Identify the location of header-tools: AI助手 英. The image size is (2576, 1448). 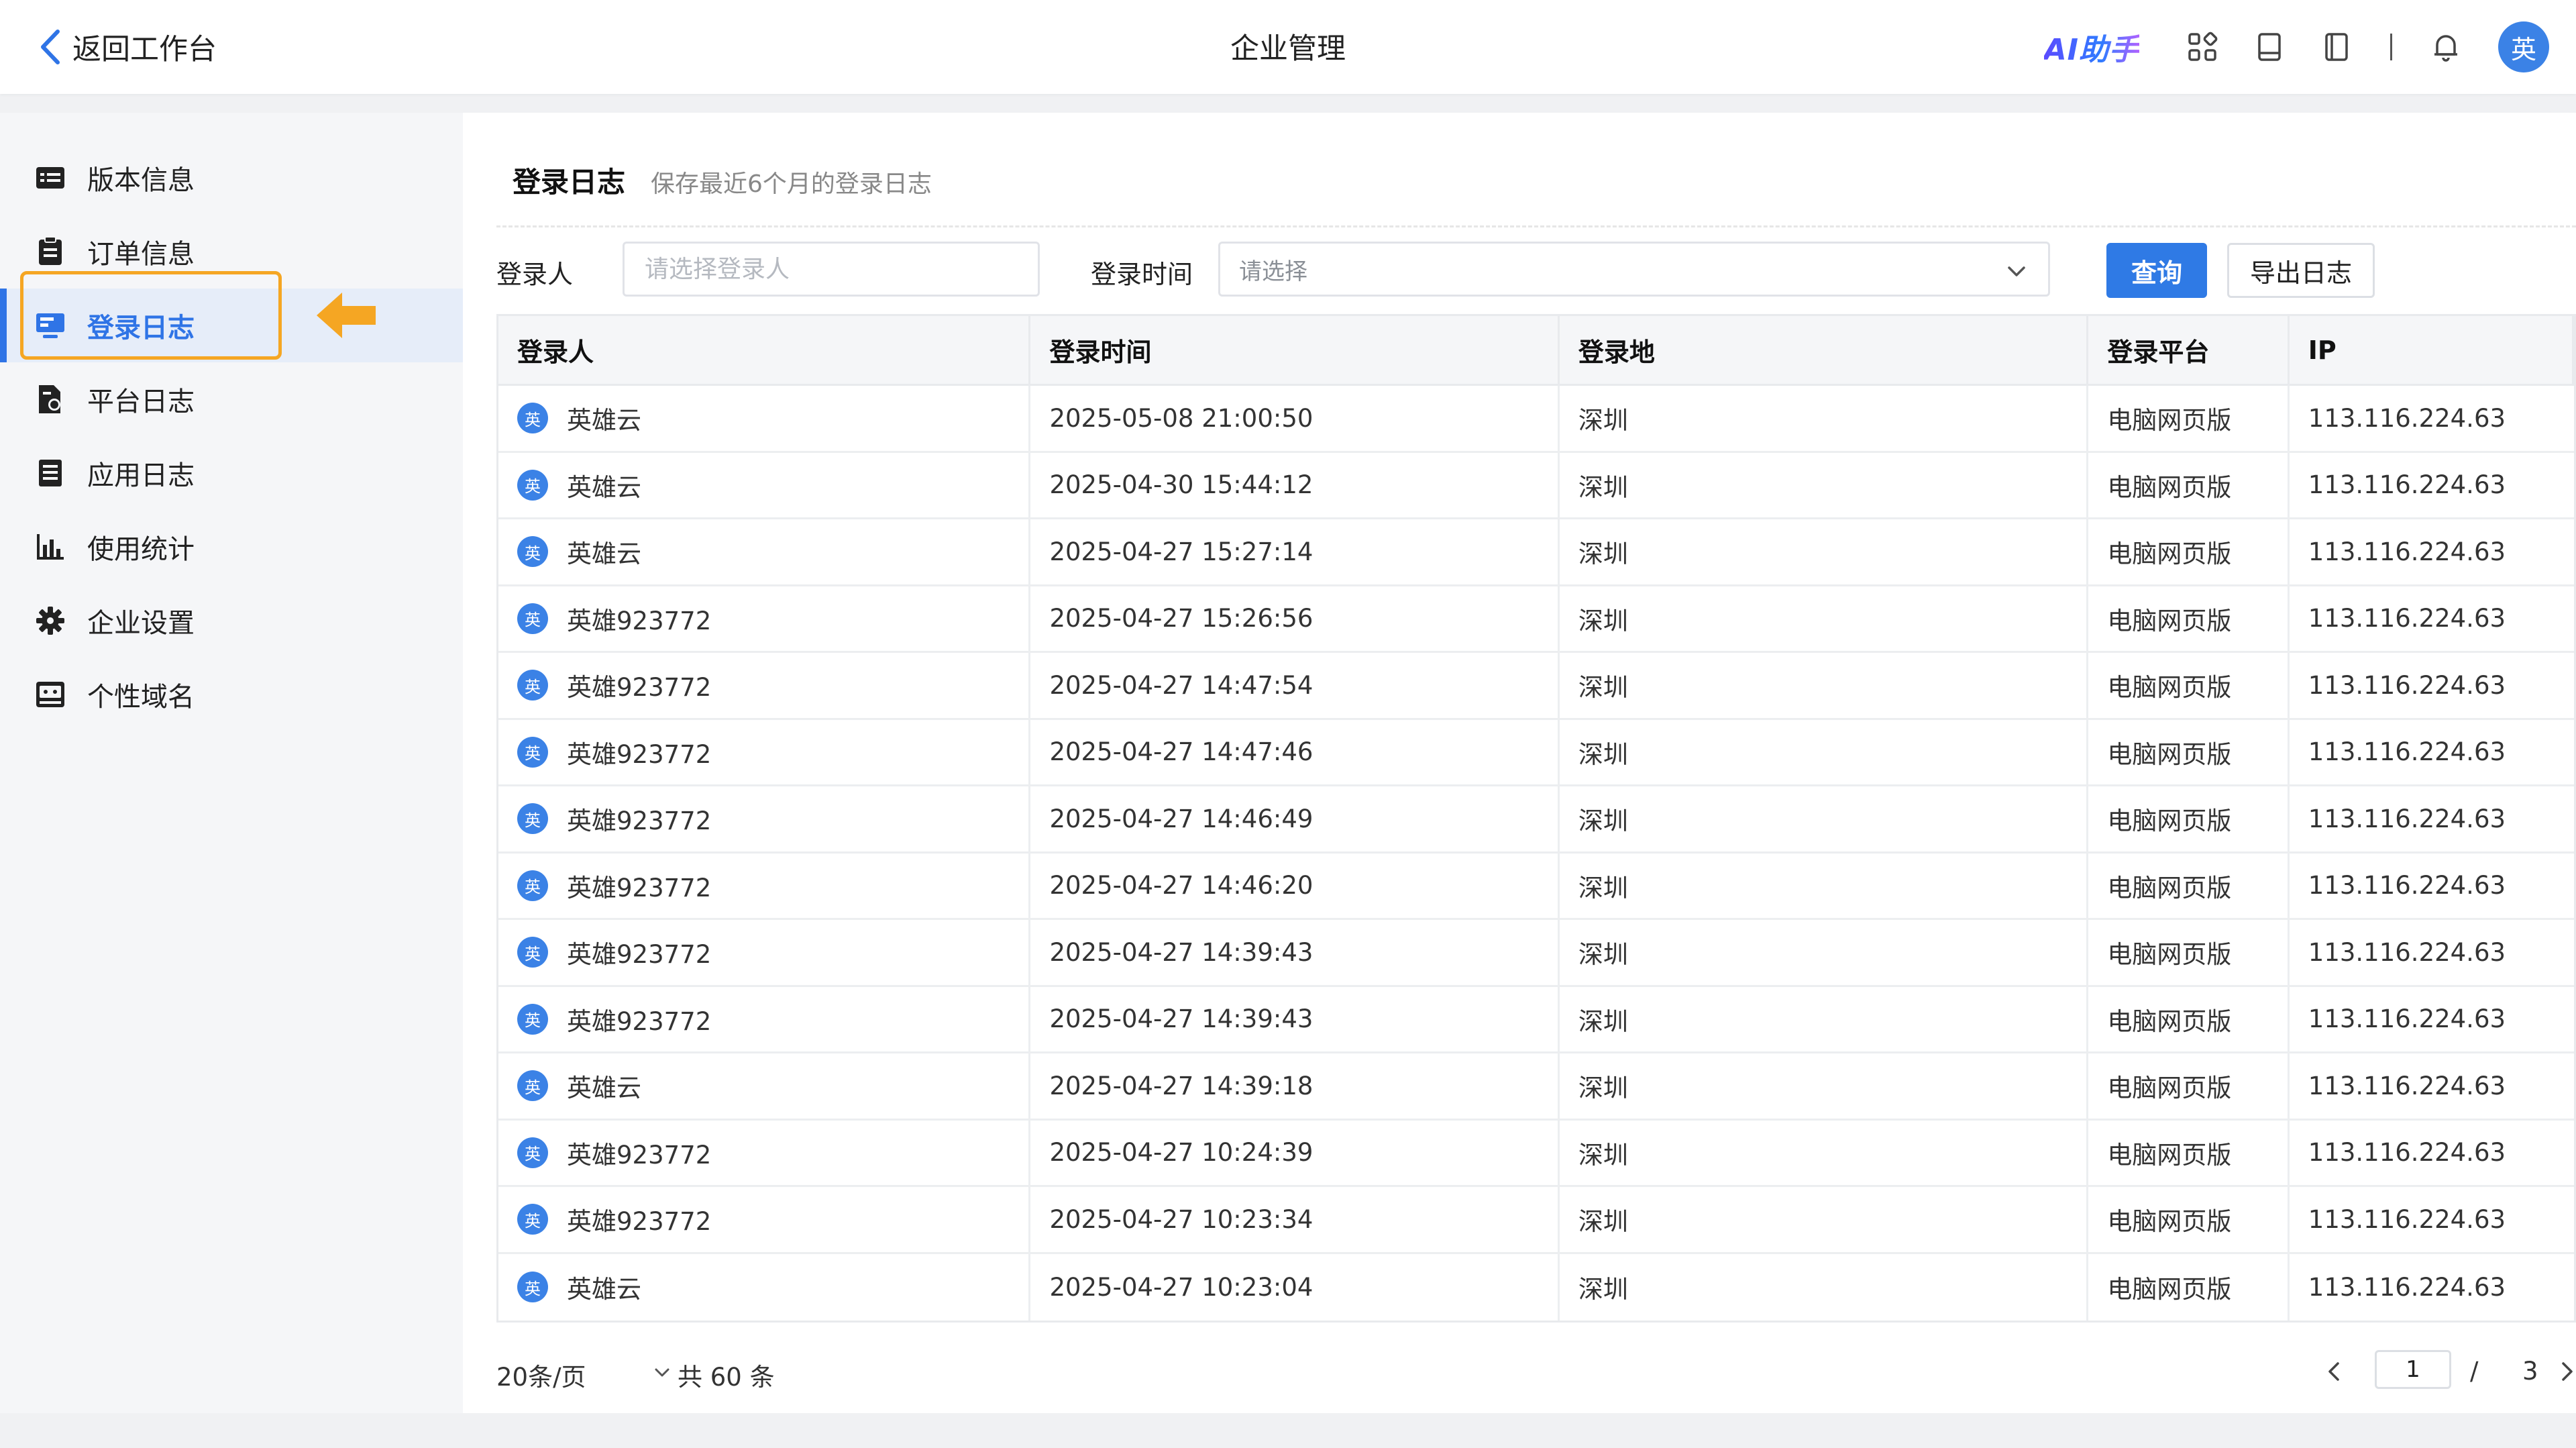
(2296, 47).